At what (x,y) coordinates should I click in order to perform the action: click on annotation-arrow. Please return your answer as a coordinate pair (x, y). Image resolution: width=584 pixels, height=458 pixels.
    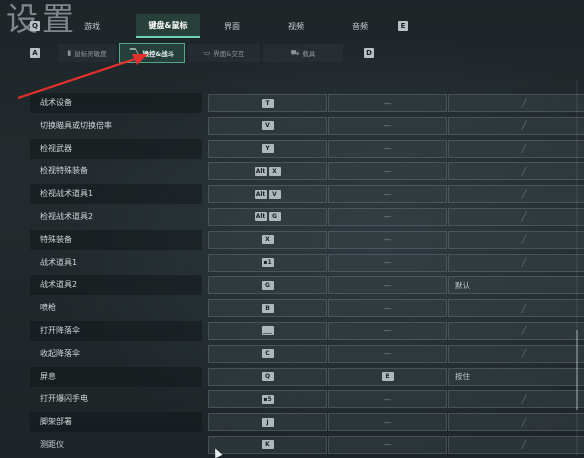
    Looking at the image, I should click on (82, 77).